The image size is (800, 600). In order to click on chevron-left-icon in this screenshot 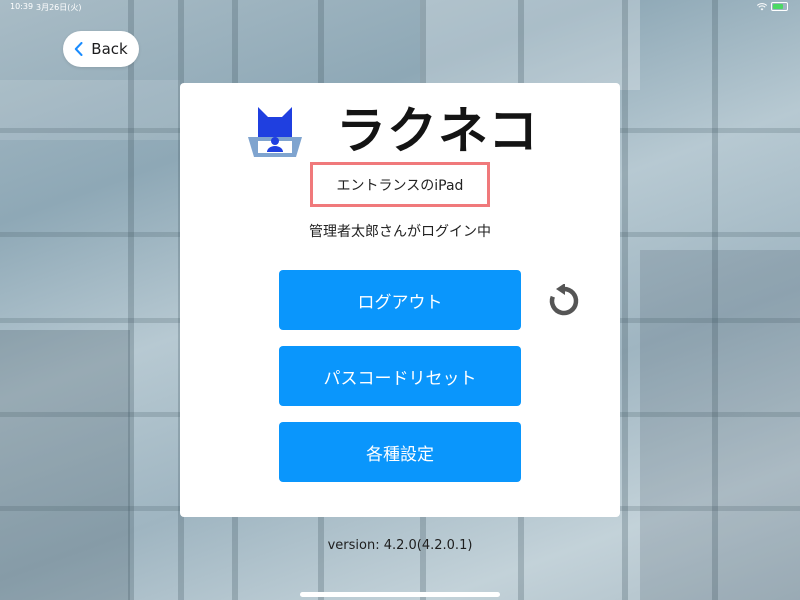, I will do `click(79, 49)`.